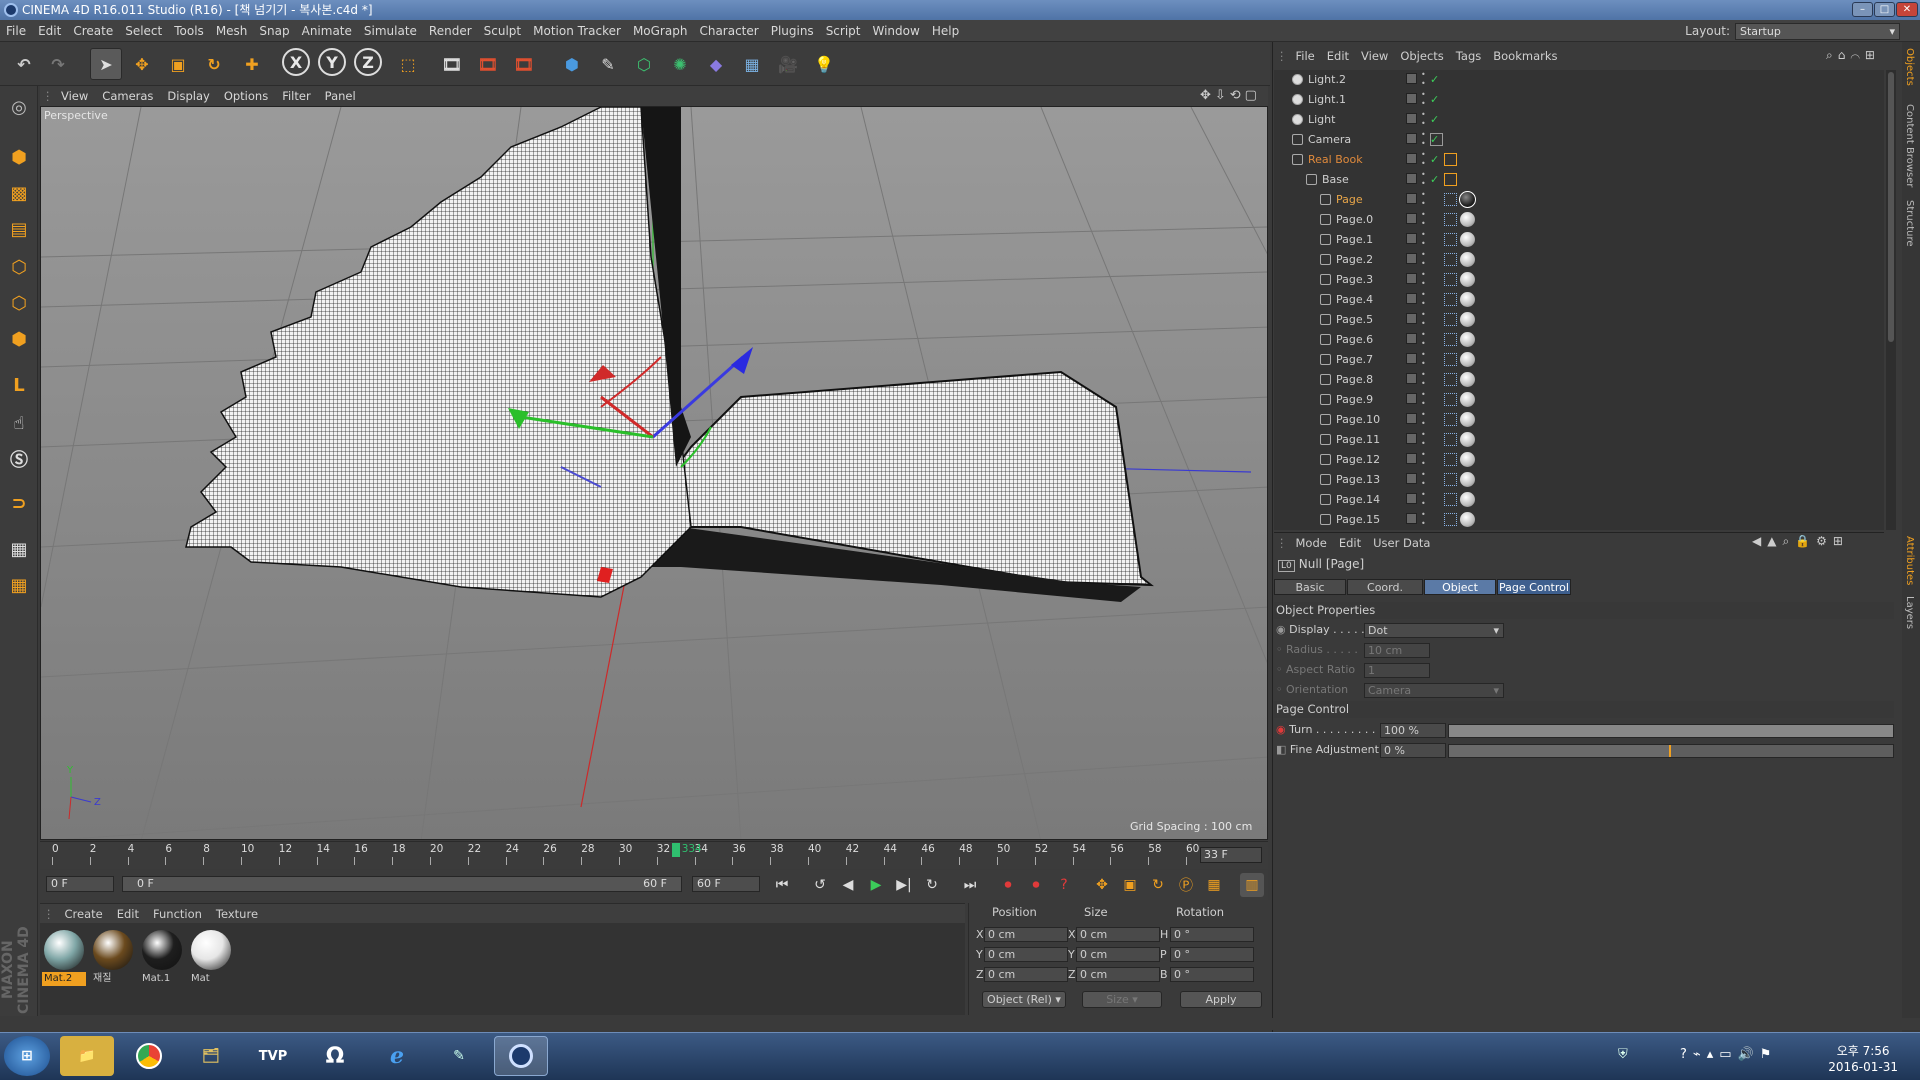 The width and height of the screenshot is (1920, 1080). I want to click on menu-snap: Snap, so click(274, 31).